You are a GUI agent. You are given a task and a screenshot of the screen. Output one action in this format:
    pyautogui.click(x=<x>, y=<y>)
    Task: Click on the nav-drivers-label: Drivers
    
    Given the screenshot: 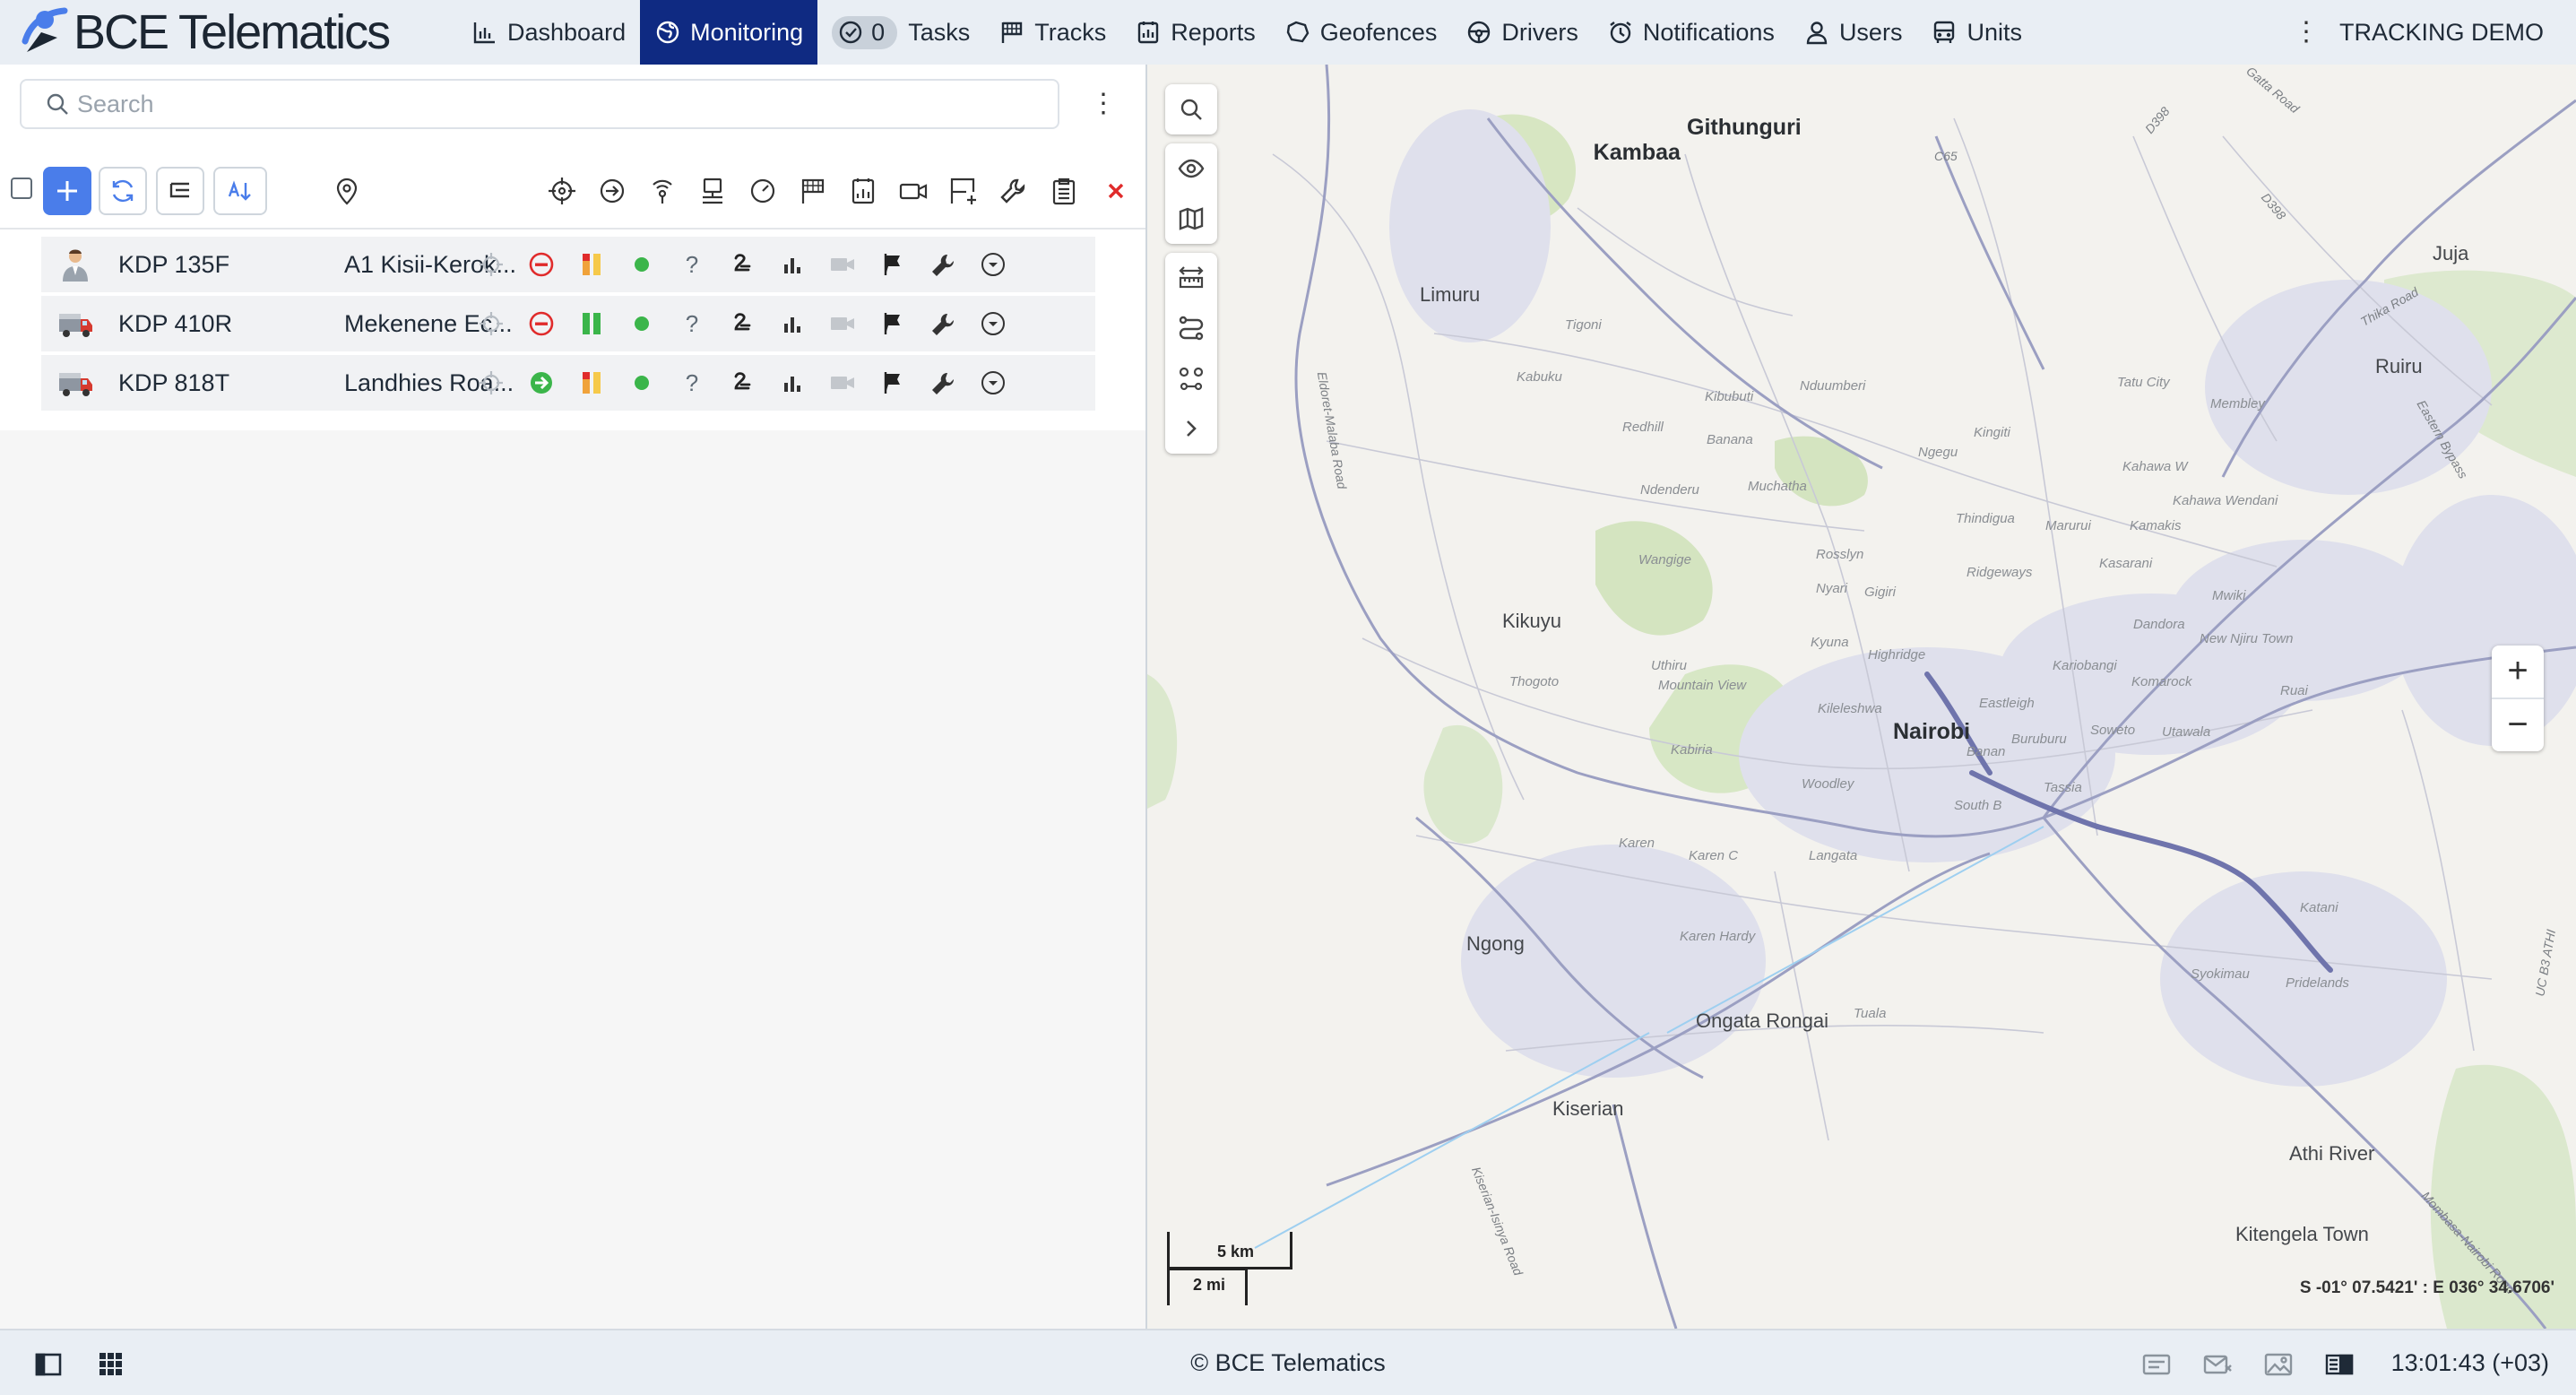 What is the action you would take?
    pyautogui.click(x=1539, y=32)
    